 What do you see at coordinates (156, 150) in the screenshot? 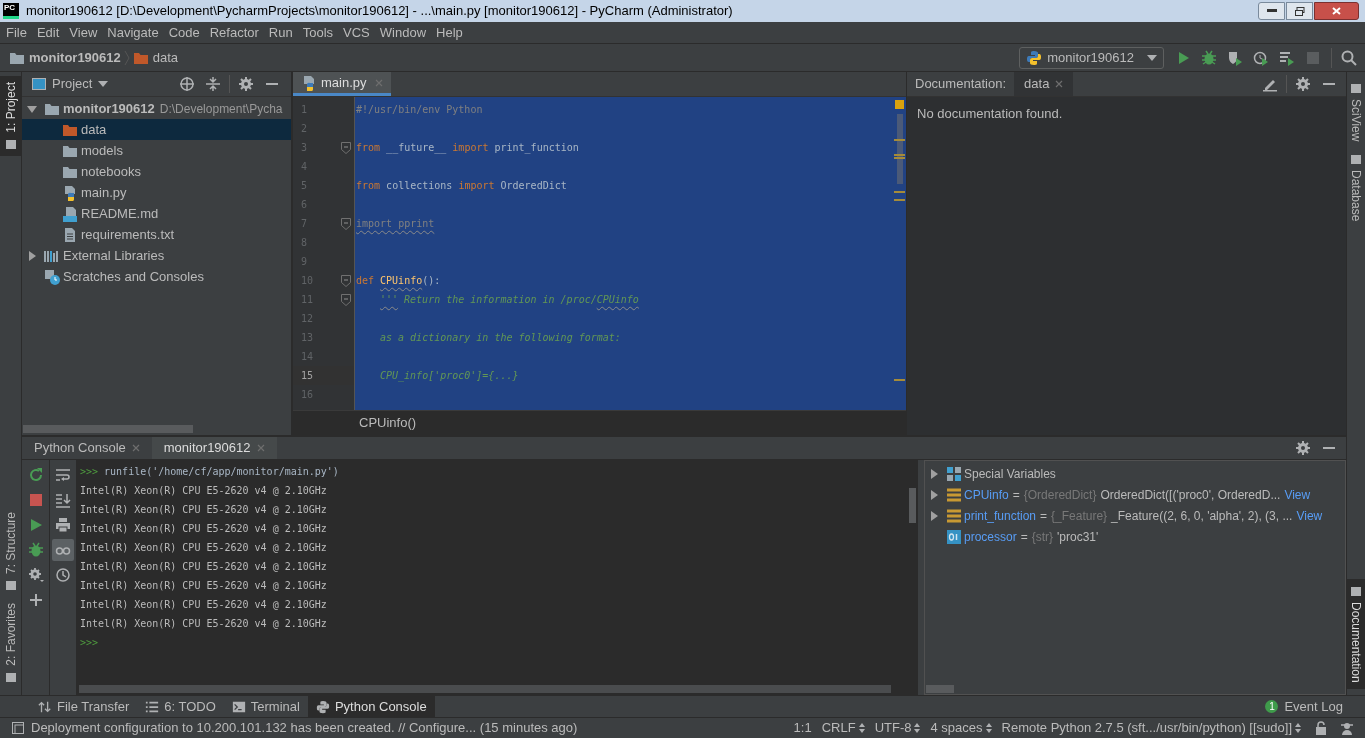
I see `tree-item: models` at bounding box center [156, 150].